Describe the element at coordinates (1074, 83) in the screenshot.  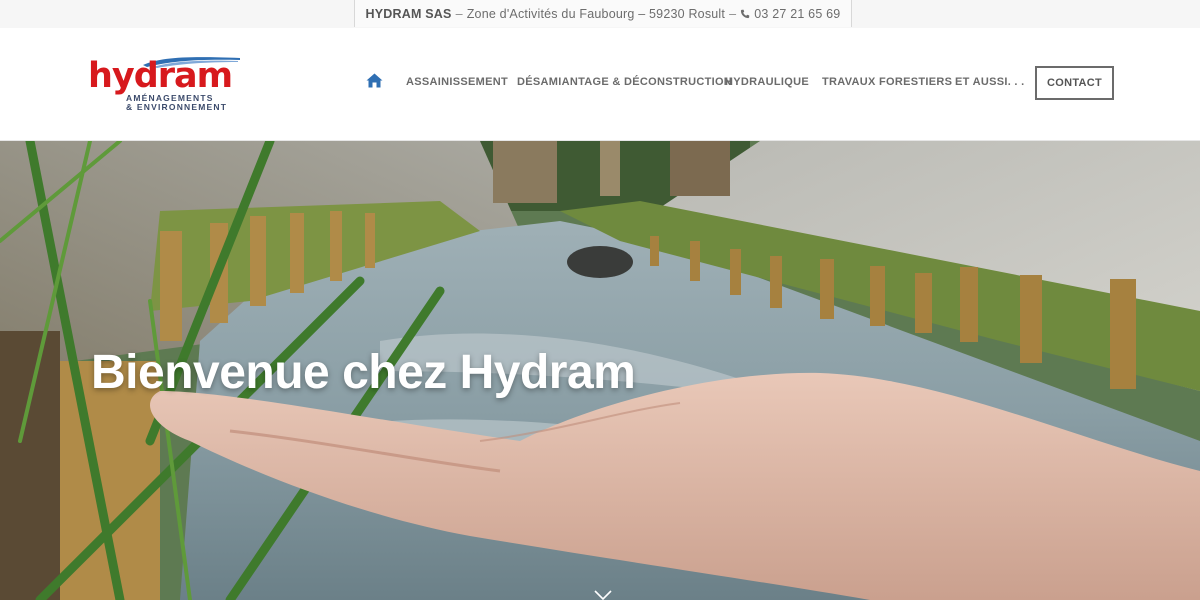
I see `contact-button: CONTACT` at that location.